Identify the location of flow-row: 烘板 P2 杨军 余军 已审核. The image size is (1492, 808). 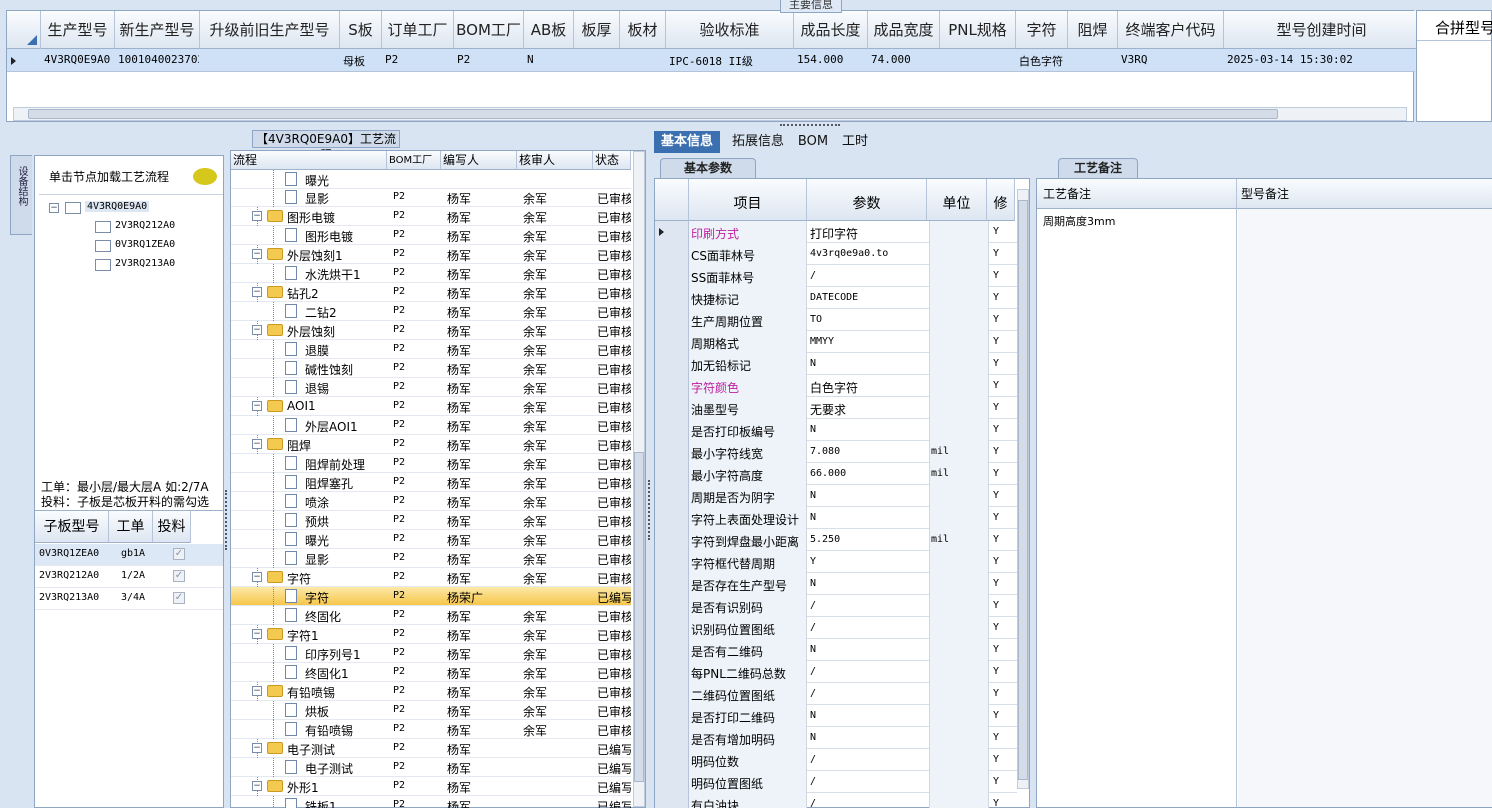
(431, 710).